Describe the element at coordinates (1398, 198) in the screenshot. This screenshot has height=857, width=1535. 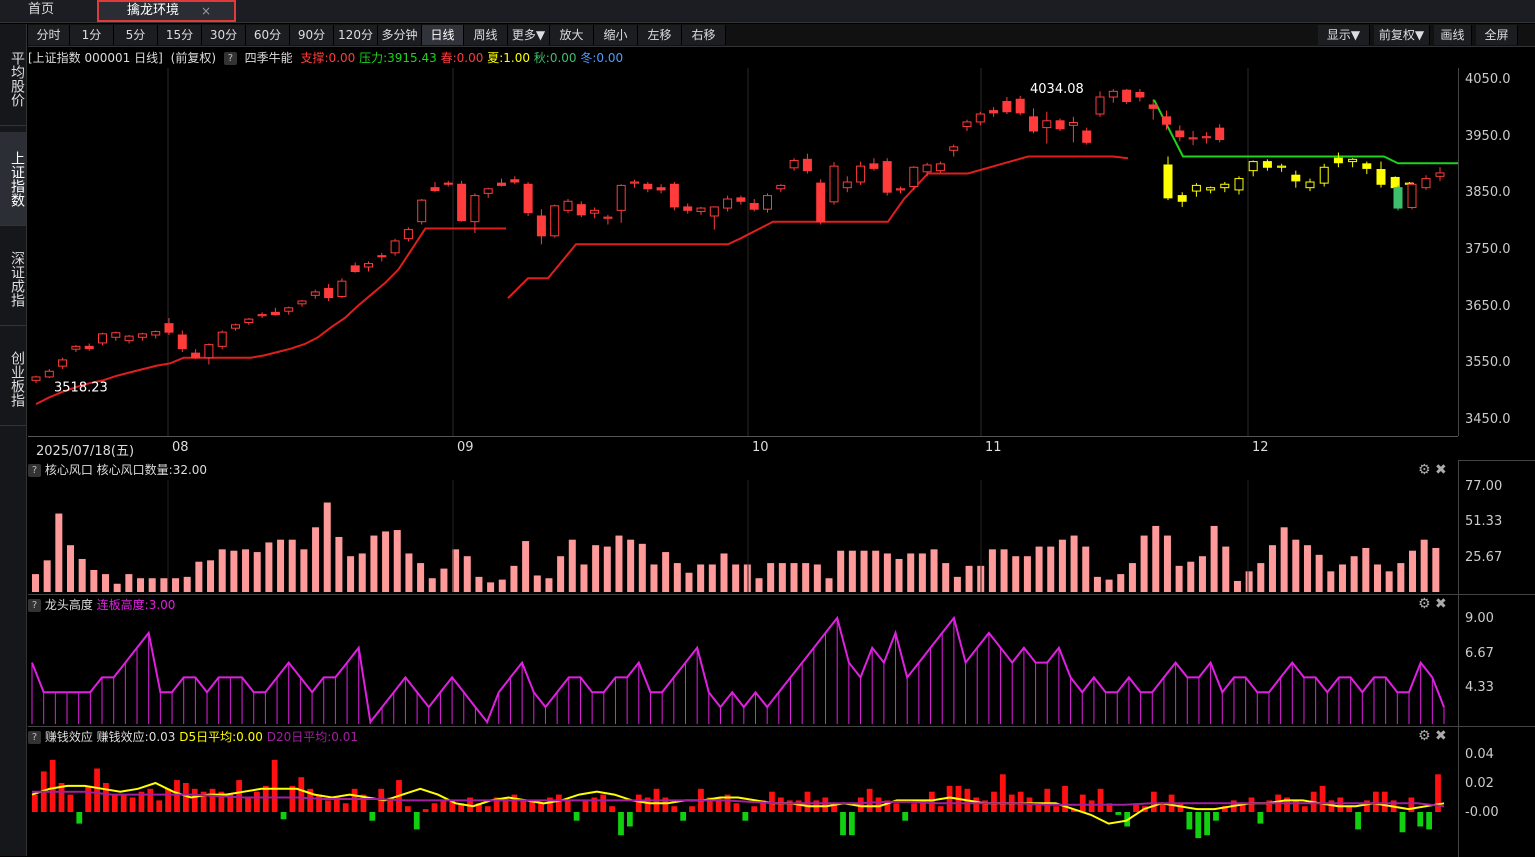
I see `green-candle` at that location.